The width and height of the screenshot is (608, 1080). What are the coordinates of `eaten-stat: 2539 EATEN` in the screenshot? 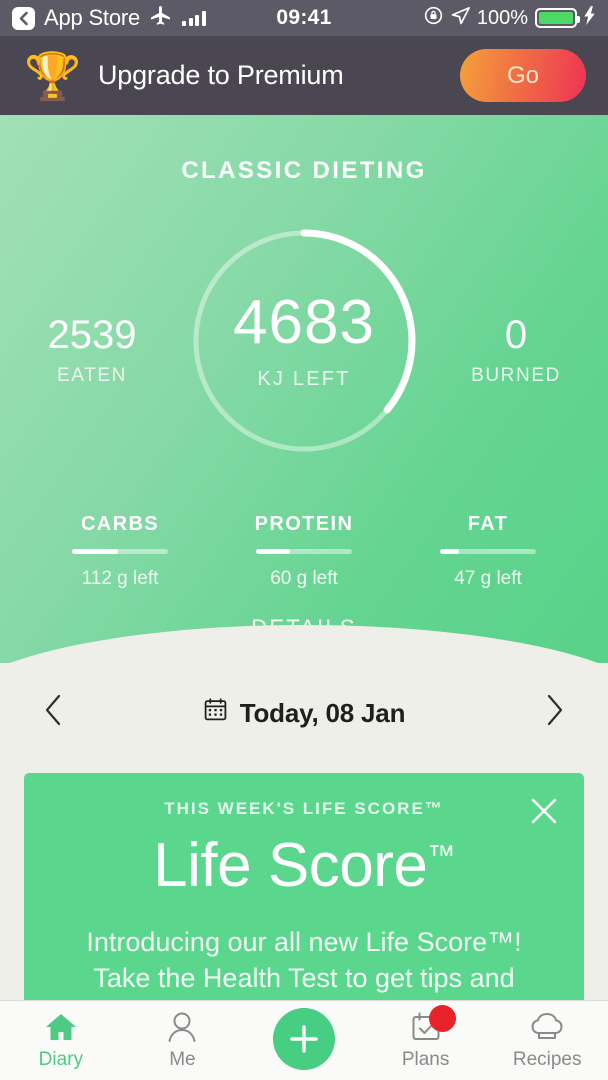 It's located at (92, 351).